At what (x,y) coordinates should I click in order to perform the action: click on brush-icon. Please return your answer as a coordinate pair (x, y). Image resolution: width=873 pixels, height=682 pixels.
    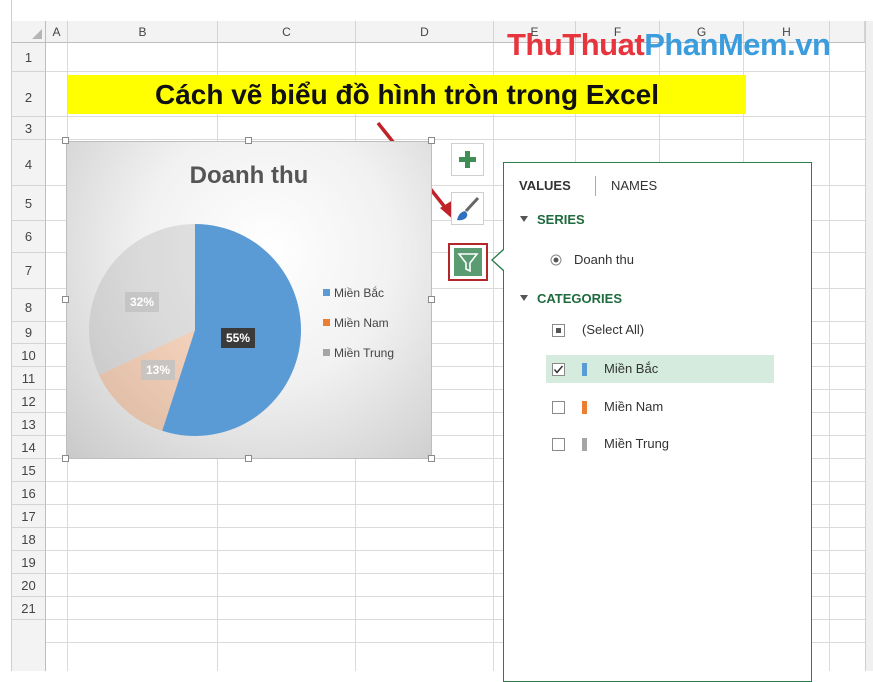
    Looking at the image, I should click on (468, 208).